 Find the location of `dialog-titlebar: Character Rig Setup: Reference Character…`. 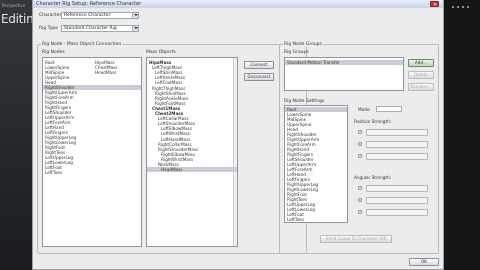

dialog-titlebar: Character Rig Setup: Reference Character… is located at coordinates (238, 4).